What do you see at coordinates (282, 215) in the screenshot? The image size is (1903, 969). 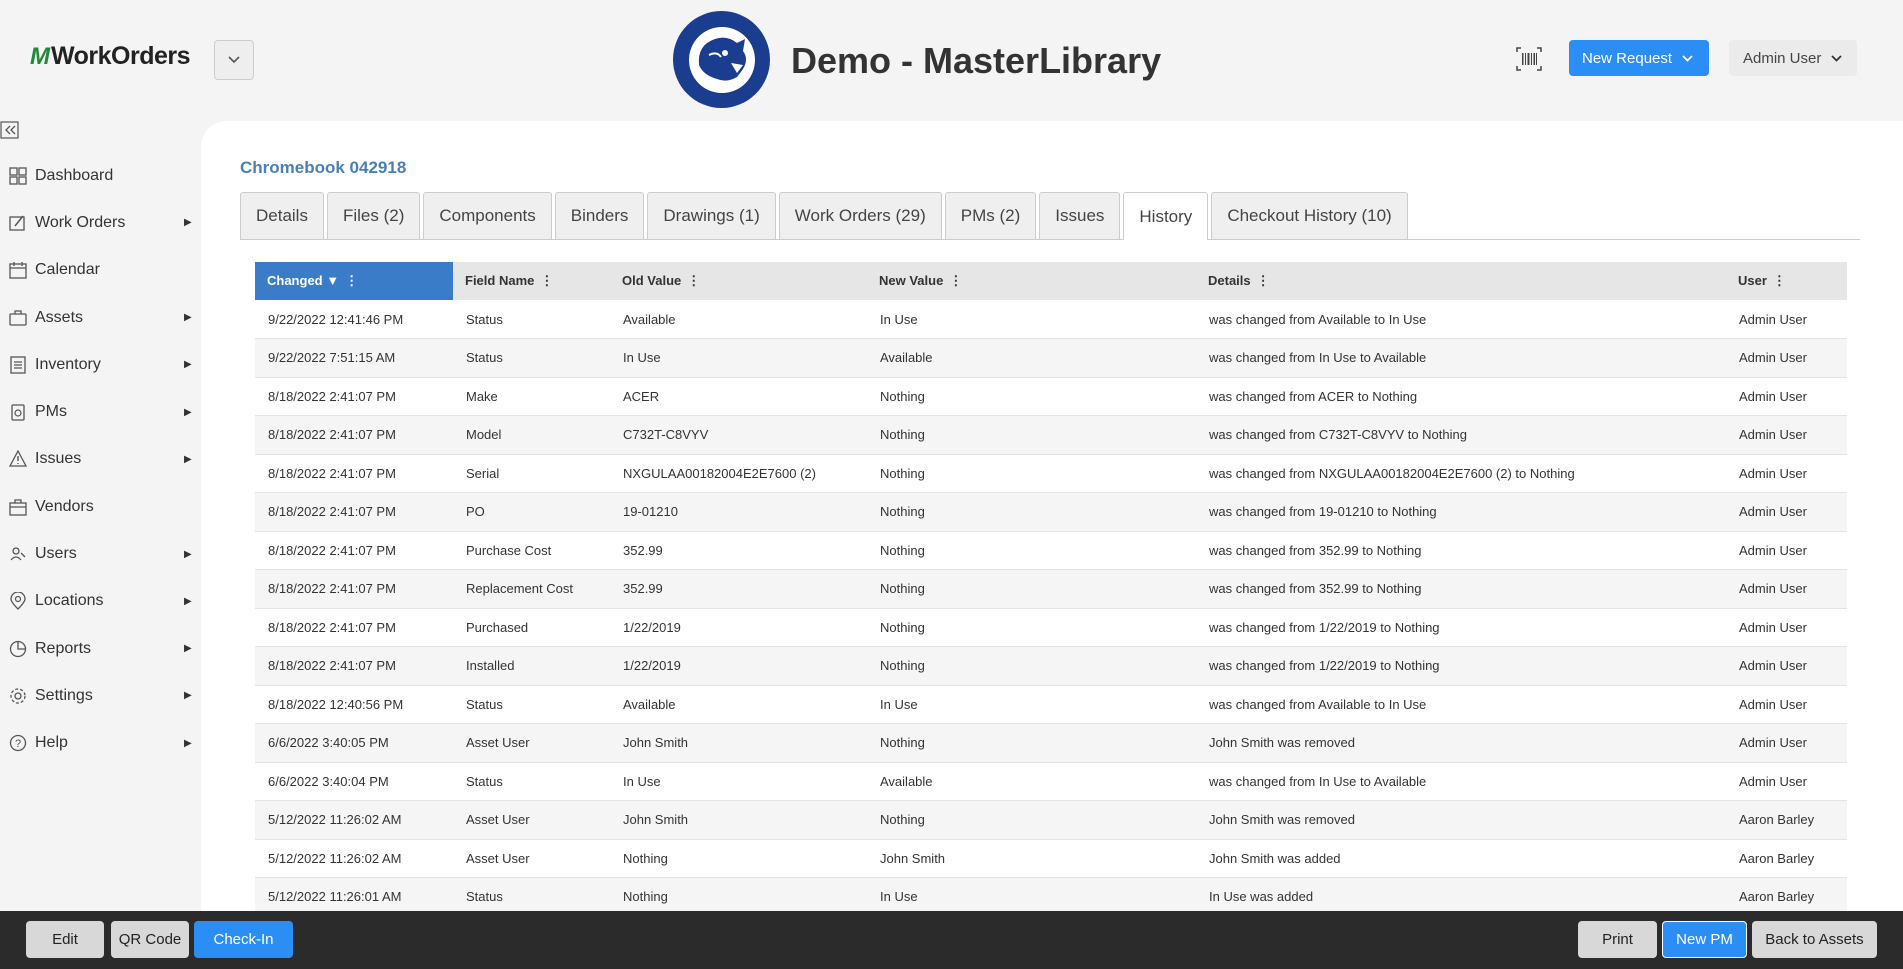 I see `tab-details: Details` at bounding box center [282, 215].